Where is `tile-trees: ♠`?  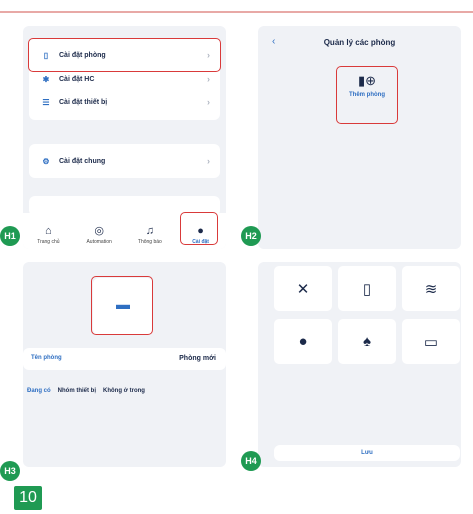 tile-trees: ♠ is located at coordinates (367, 341).